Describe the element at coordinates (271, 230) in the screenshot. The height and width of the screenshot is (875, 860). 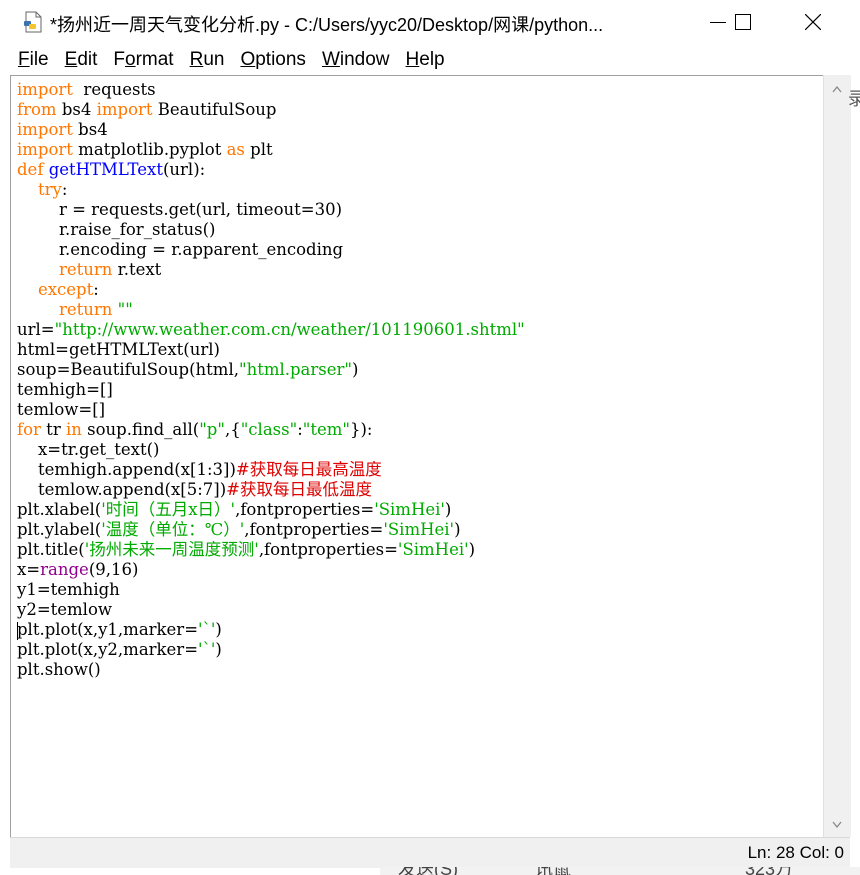
I see `code-line: r.raise_for_status()` at that location.